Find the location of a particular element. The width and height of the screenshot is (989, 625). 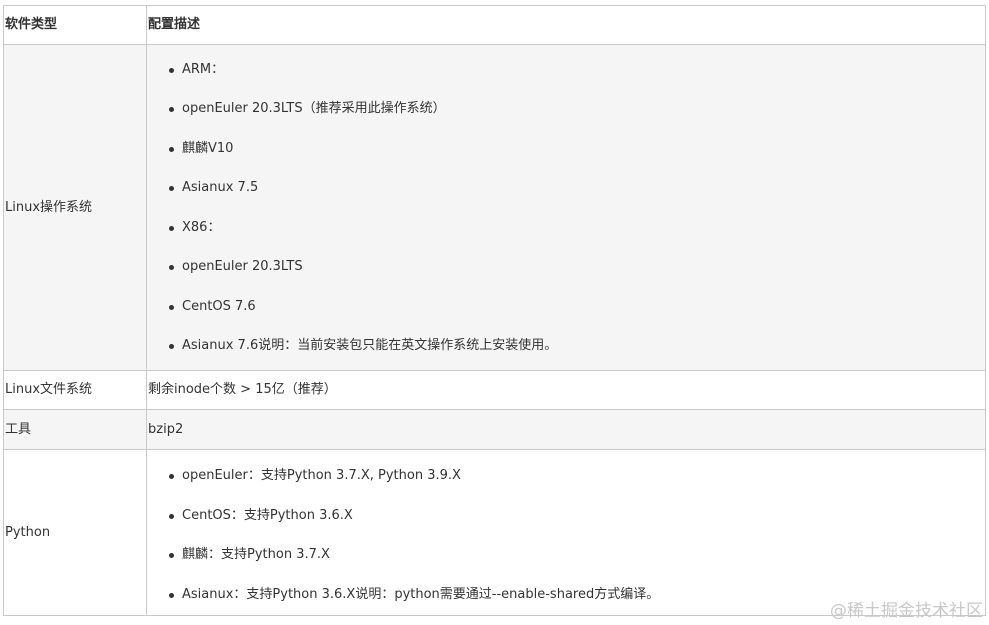

list-item: Asianux 7.6说明：当前安装包只能在英文操作系统上安装使用。 is located at coordinates (566, 346).